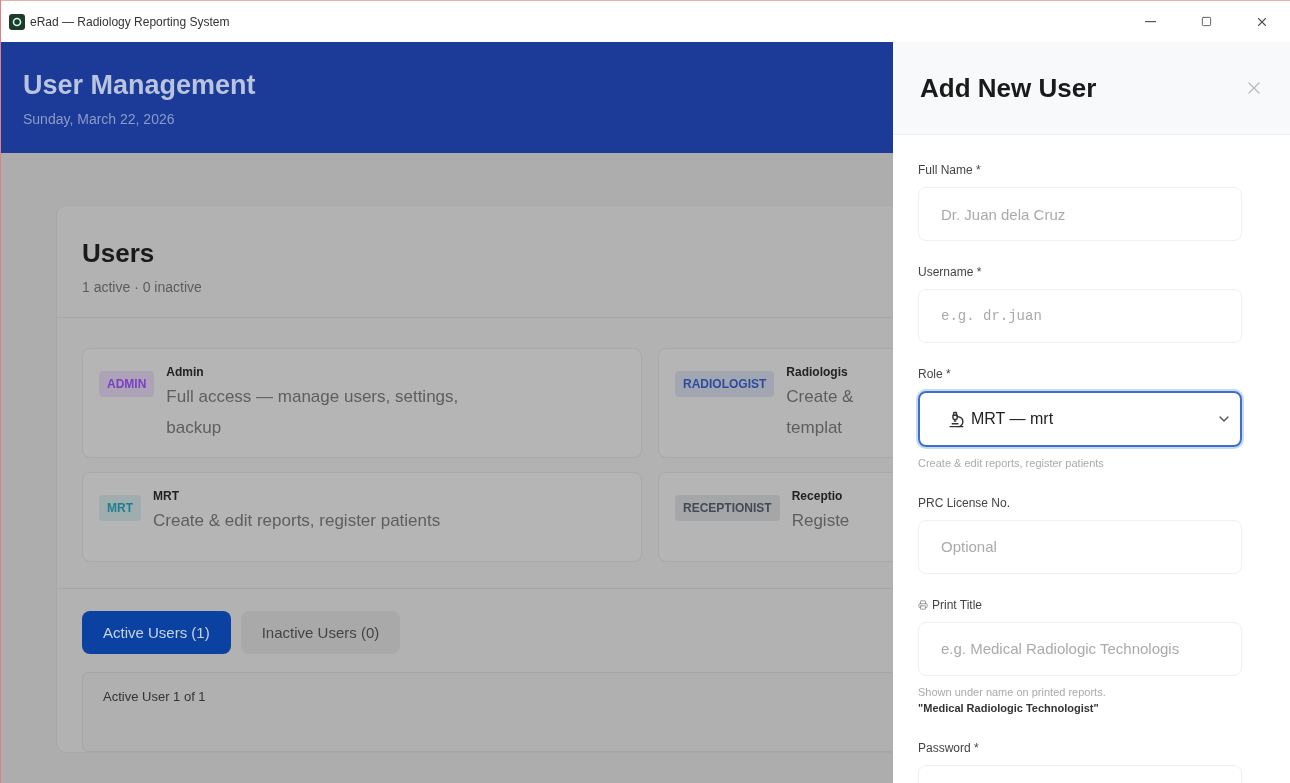 Image resolution: width=1290 pixels, height=783 pixels. What do you see at coordinates (956, 419) in the screenshot?
I see `microscope-icon` at bounding box center [956, 419].